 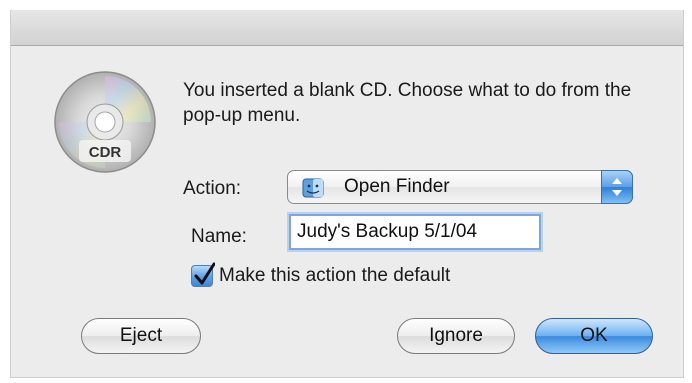 I want to click on default-action-checkbox, so click(x=203, y=274).